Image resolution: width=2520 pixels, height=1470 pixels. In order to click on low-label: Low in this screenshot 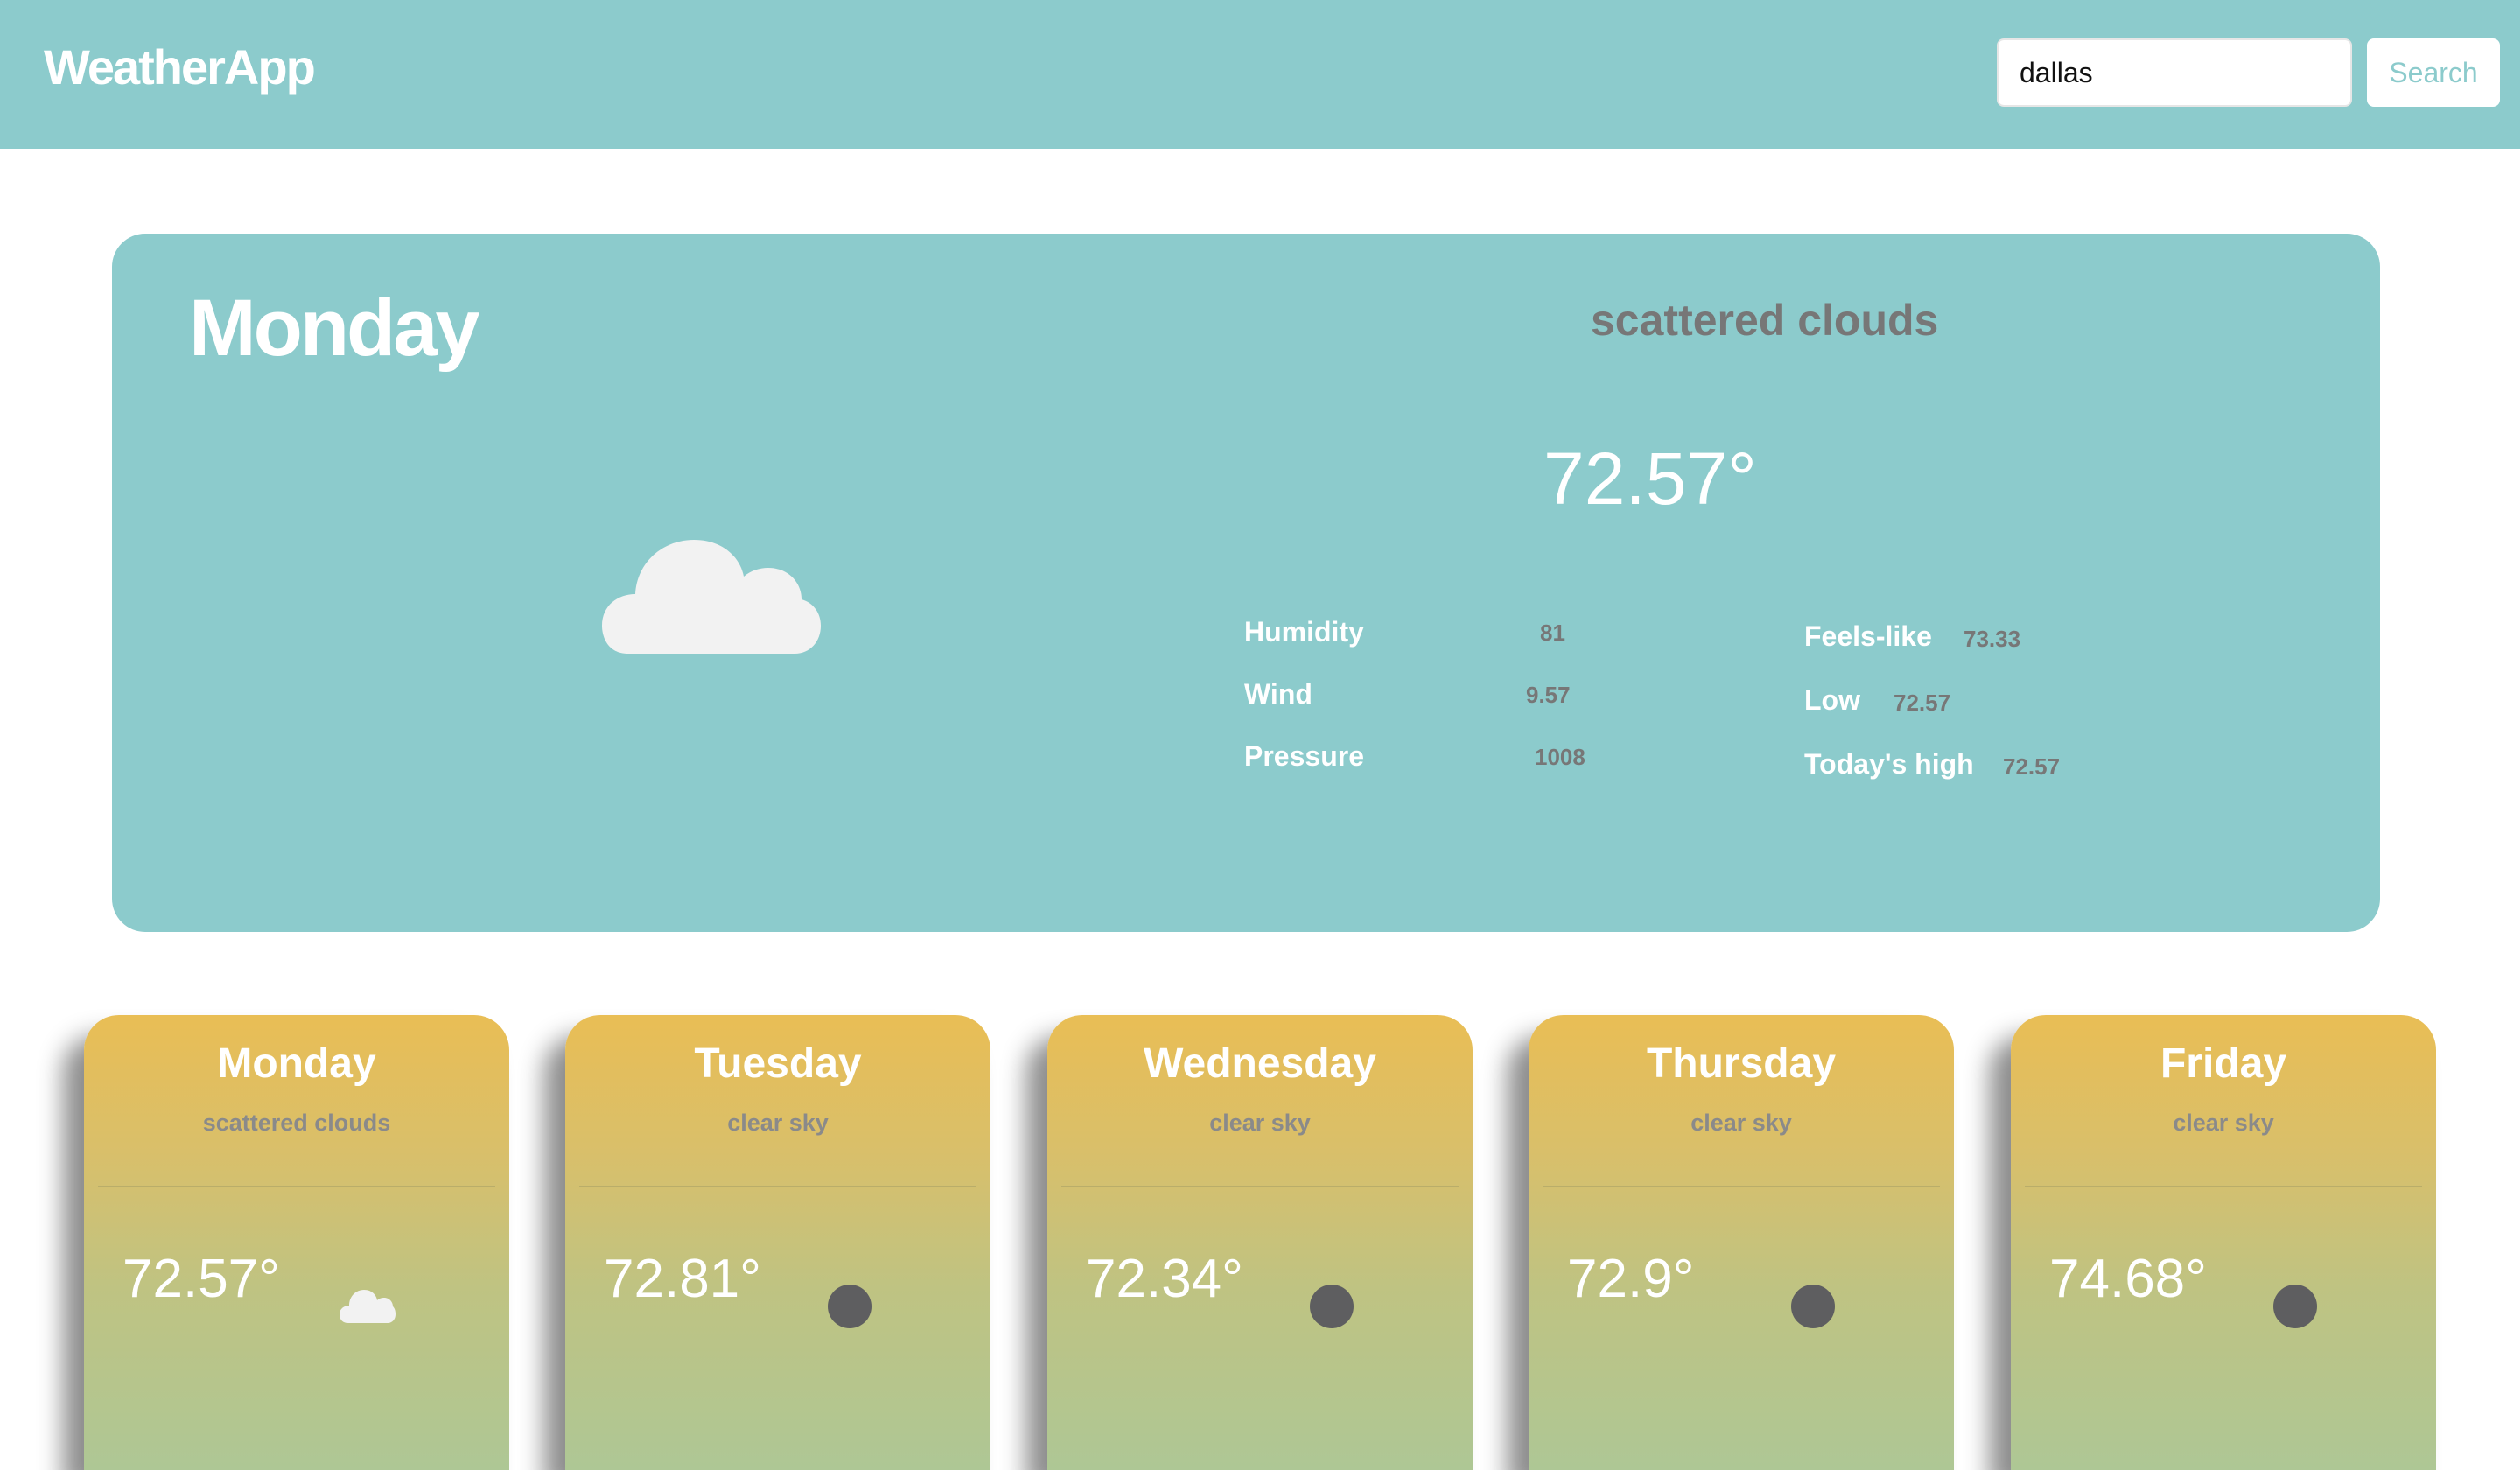, I will do `click(1832, 700)`.